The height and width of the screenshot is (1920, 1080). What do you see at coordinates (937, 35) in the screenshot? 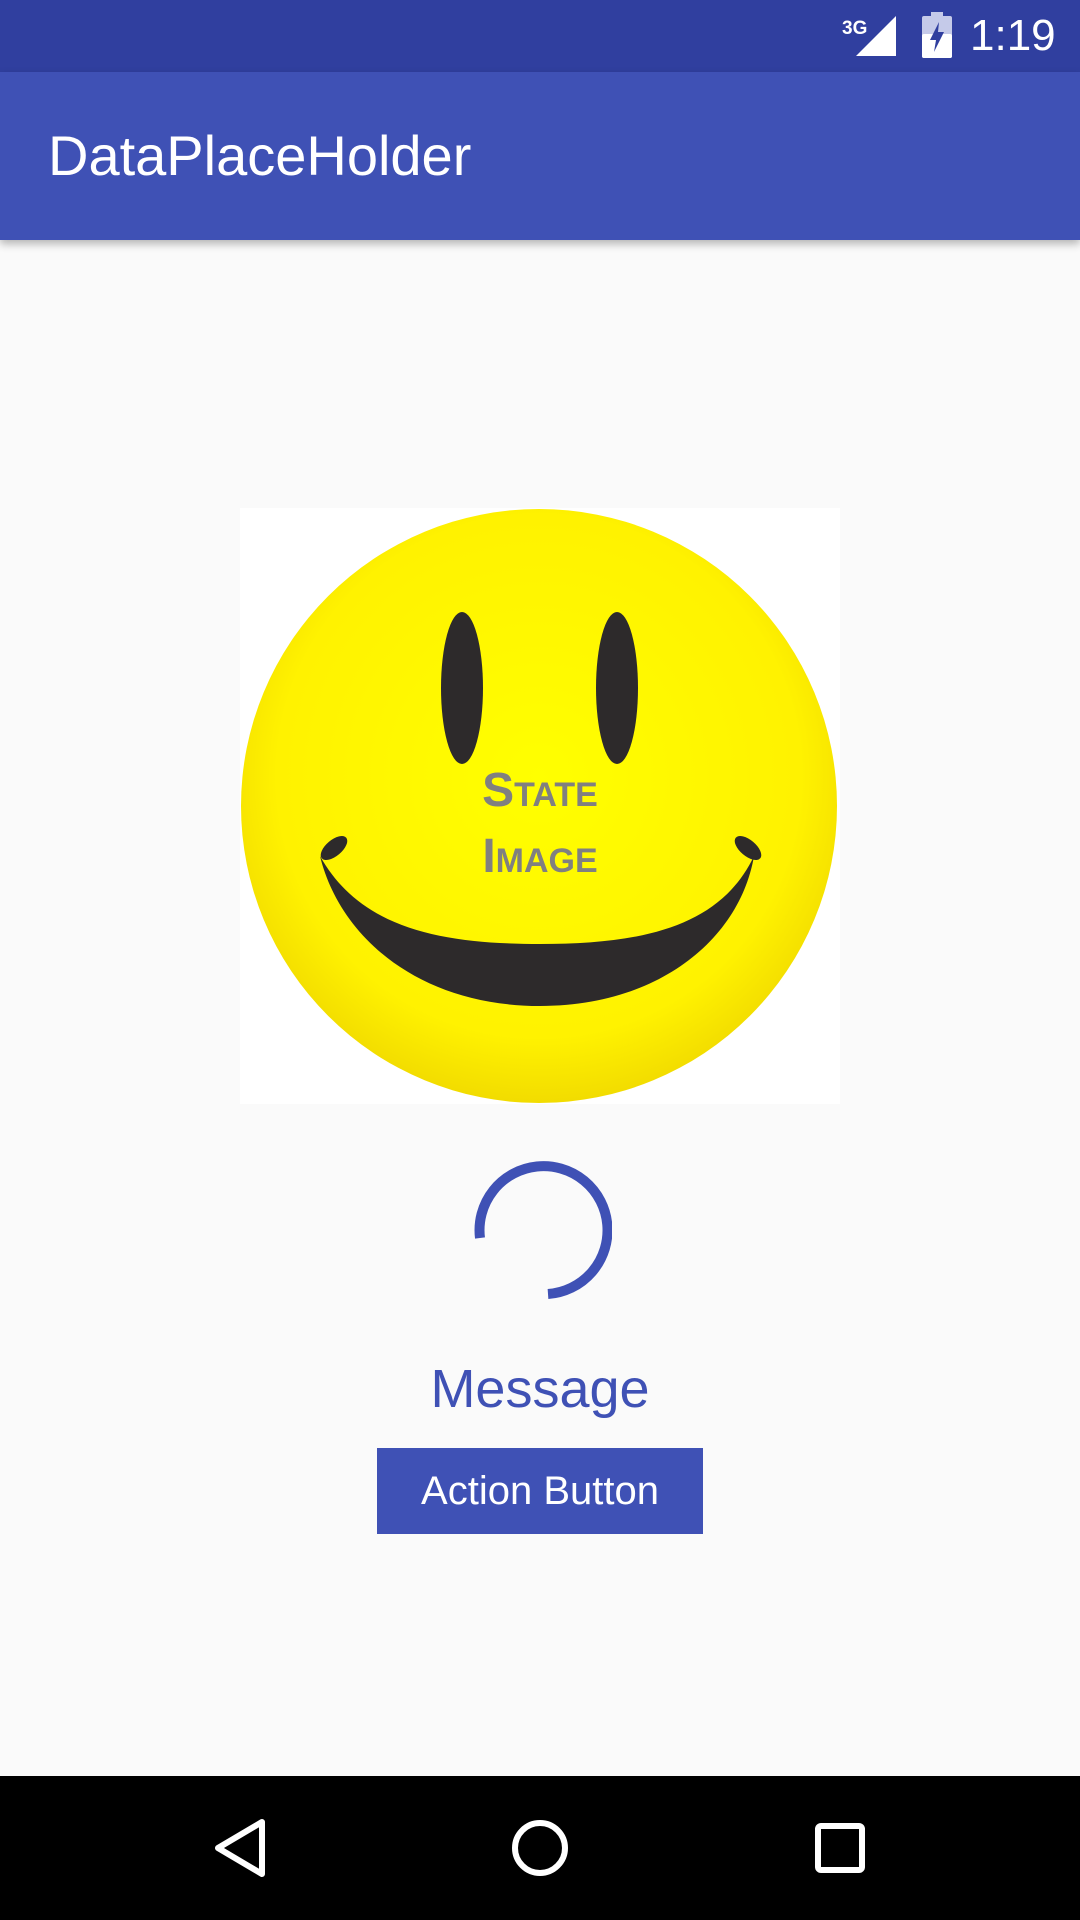
I see `battery-charging-icon` at bounding box center [937, 35].